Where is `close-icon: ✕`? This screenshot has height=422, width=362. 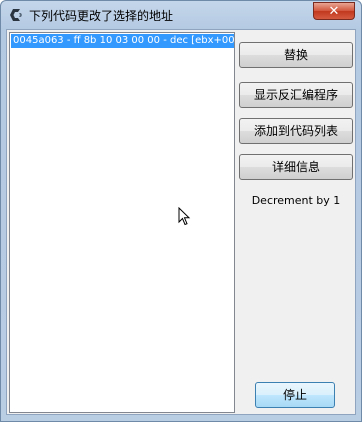
close-icon: ✕ is located at coordinates (334, 11).